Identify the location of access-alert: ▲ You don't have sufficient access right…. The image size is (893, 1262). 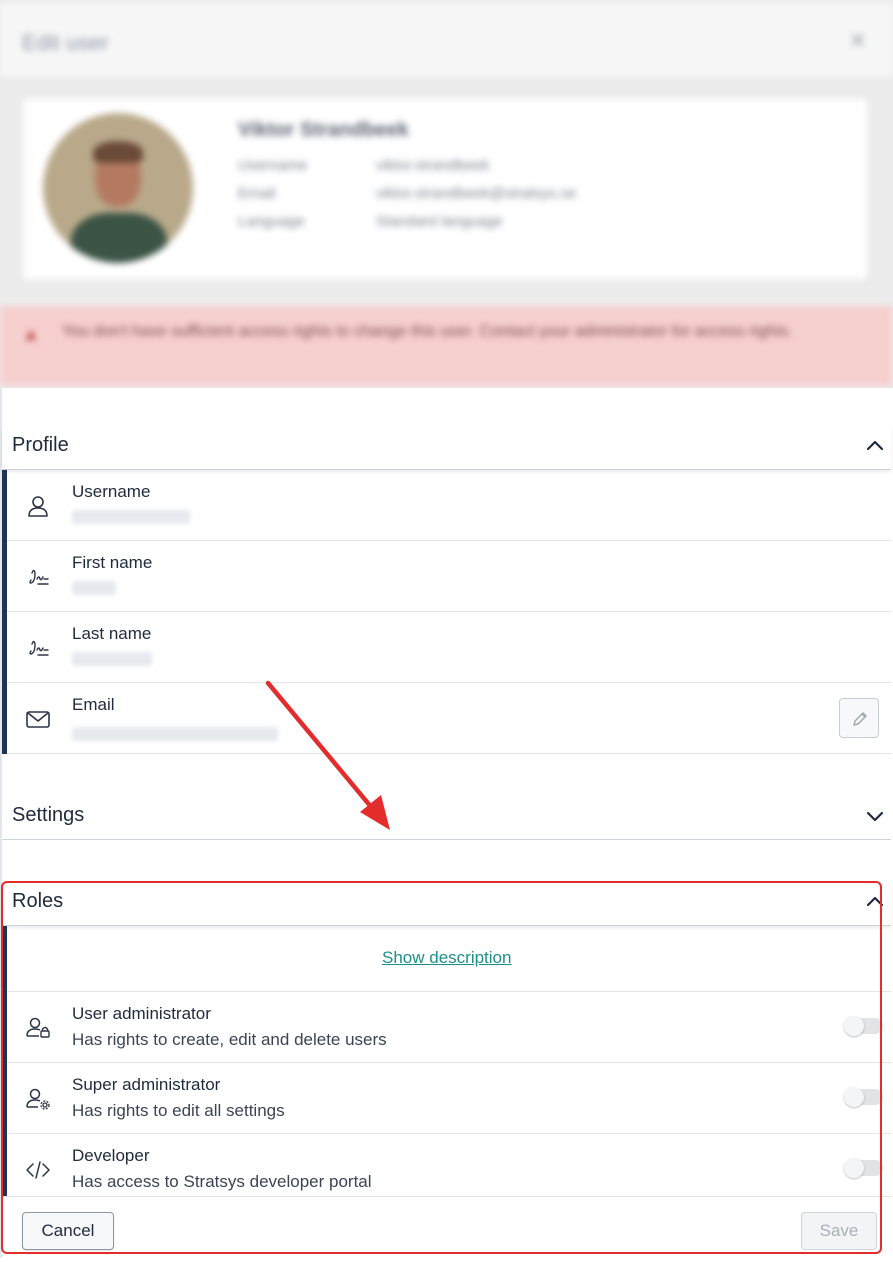
(446, 346).